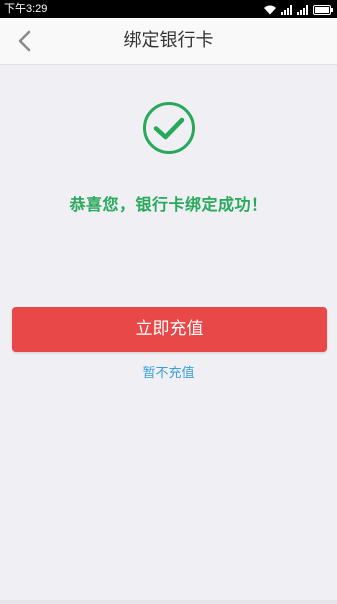  Describe the element at coordinates (323, 10) in the screenshot. I see `battery-icon` at that location.